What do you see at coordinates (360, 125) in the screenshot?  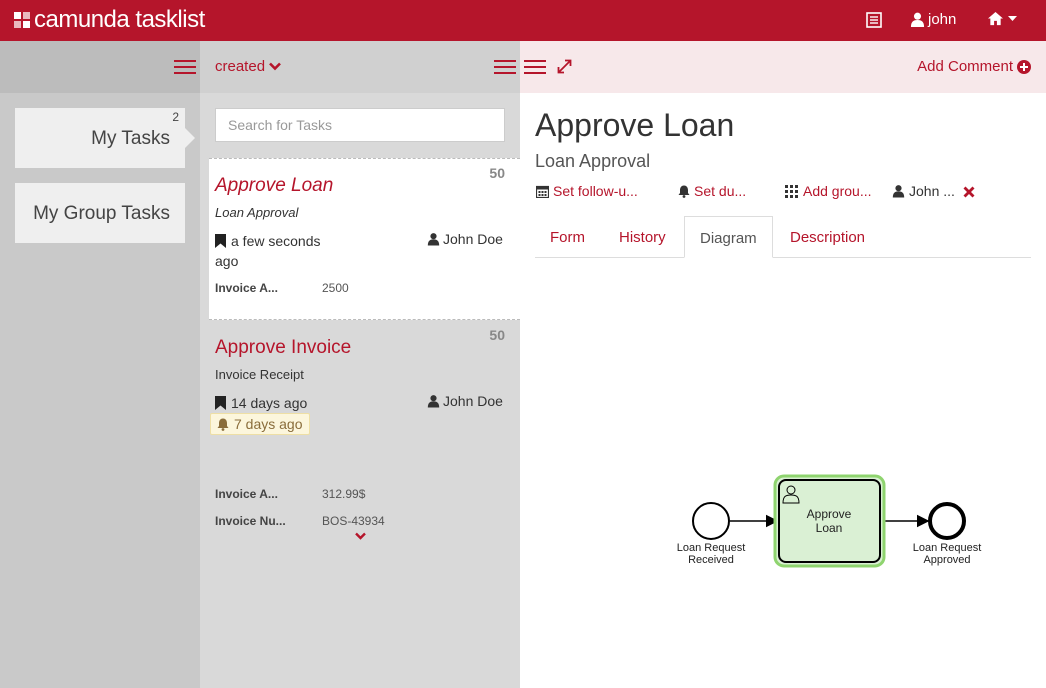 I see `search-input` at bounding box center [360, 125].